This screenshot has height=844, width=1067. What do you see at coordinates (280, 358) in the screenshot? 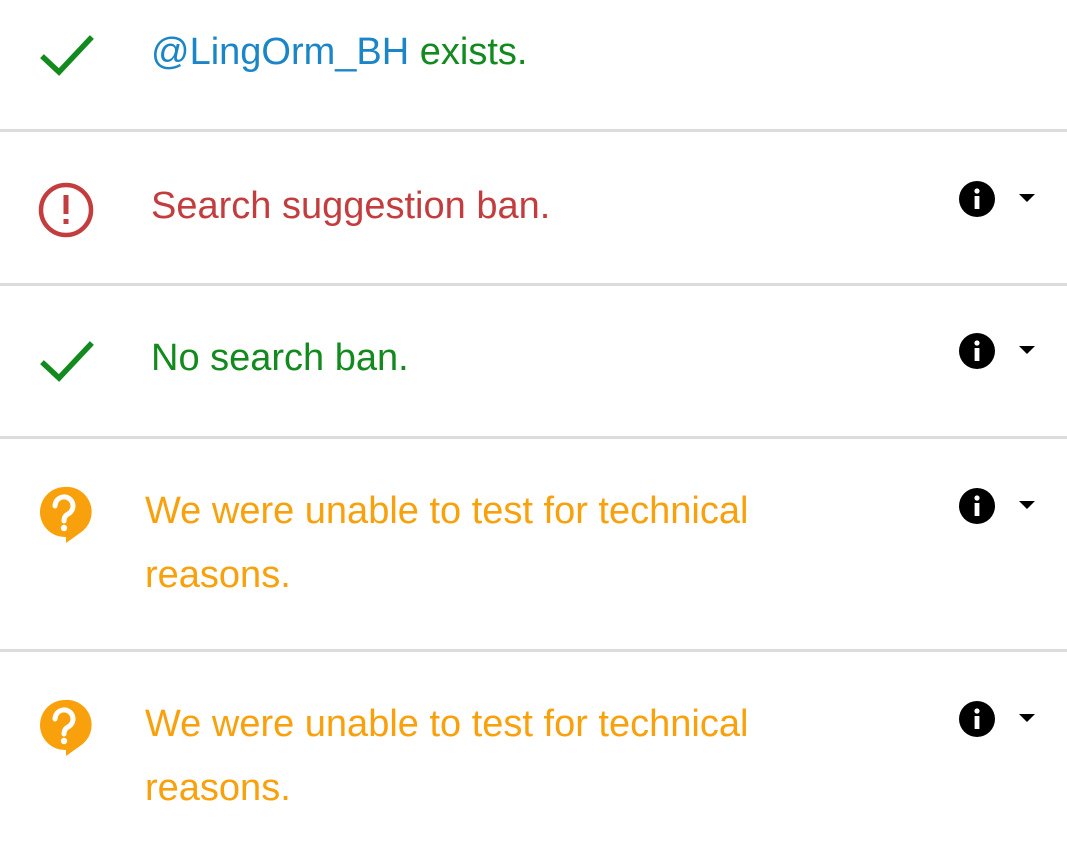
I see `search-ban-message: No search ban.` at bounding box center [280, 358].